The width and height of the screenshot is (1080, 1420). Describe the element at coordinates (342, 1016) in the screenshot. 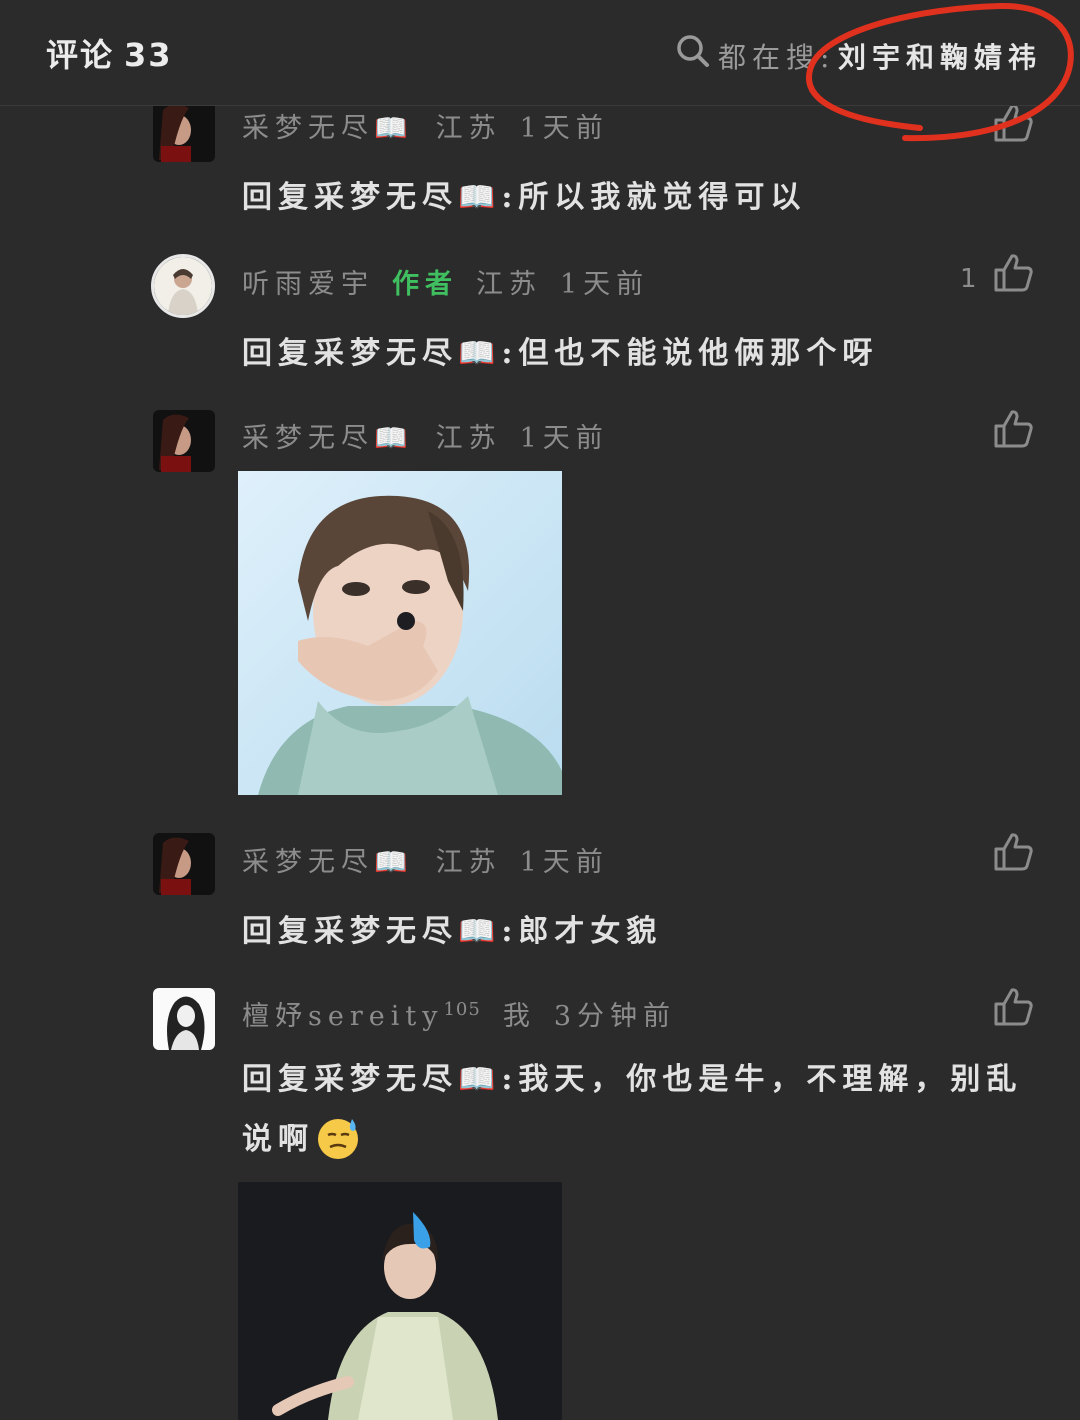

I see `username: 檀妤sereity` at that location.